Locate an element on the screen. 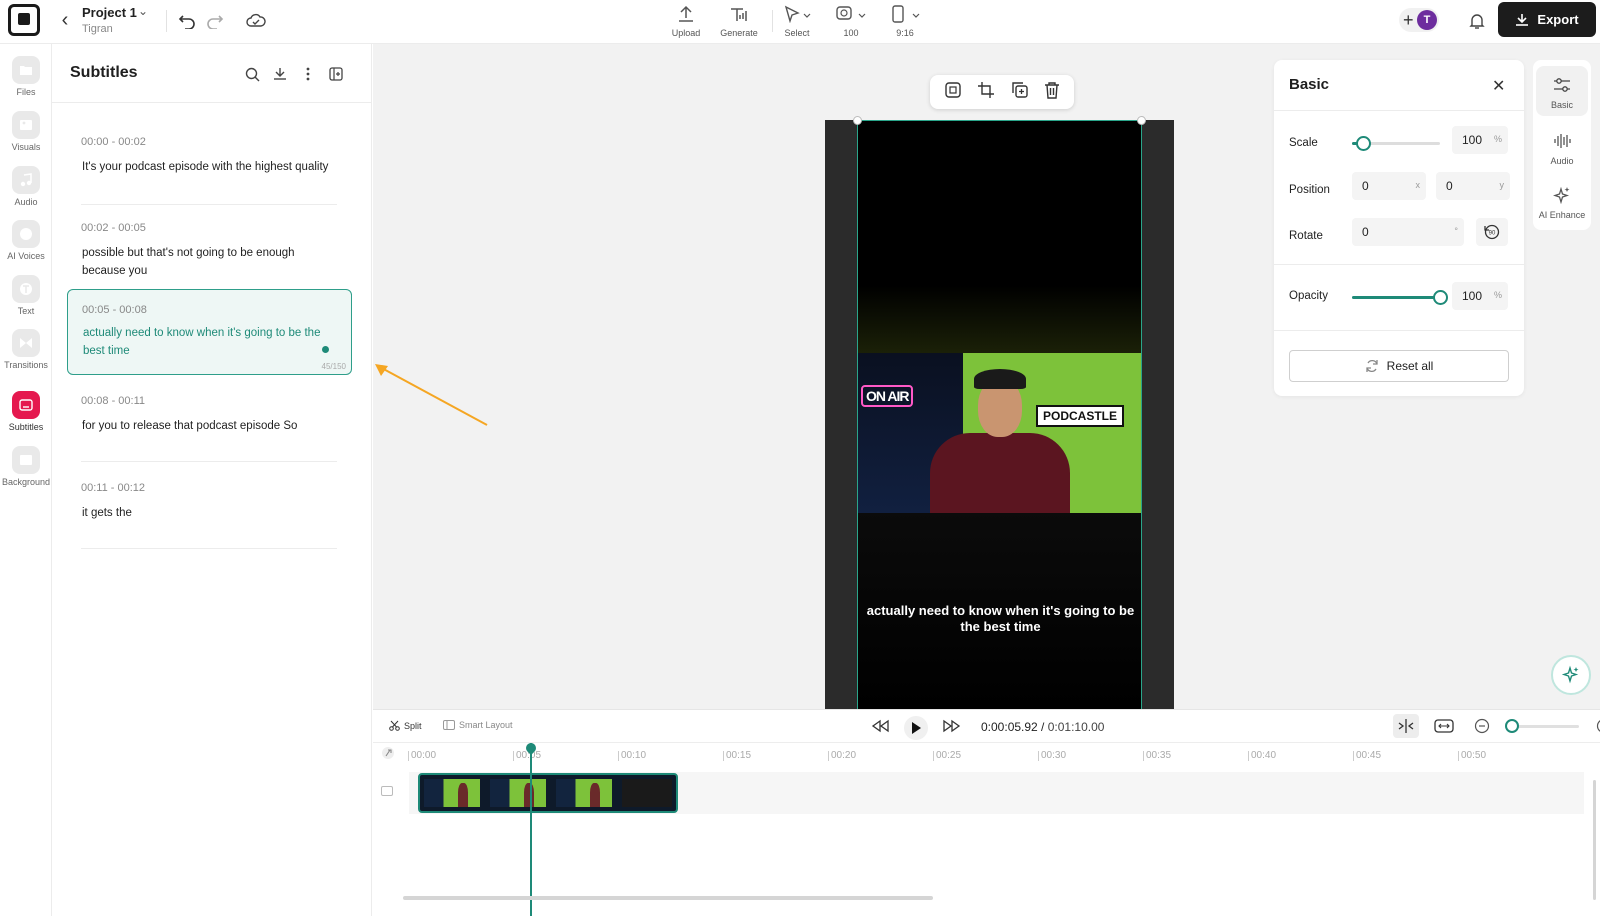 This screenshot has width=1600, height=916. download-icon is located at coordinates (280, 74).